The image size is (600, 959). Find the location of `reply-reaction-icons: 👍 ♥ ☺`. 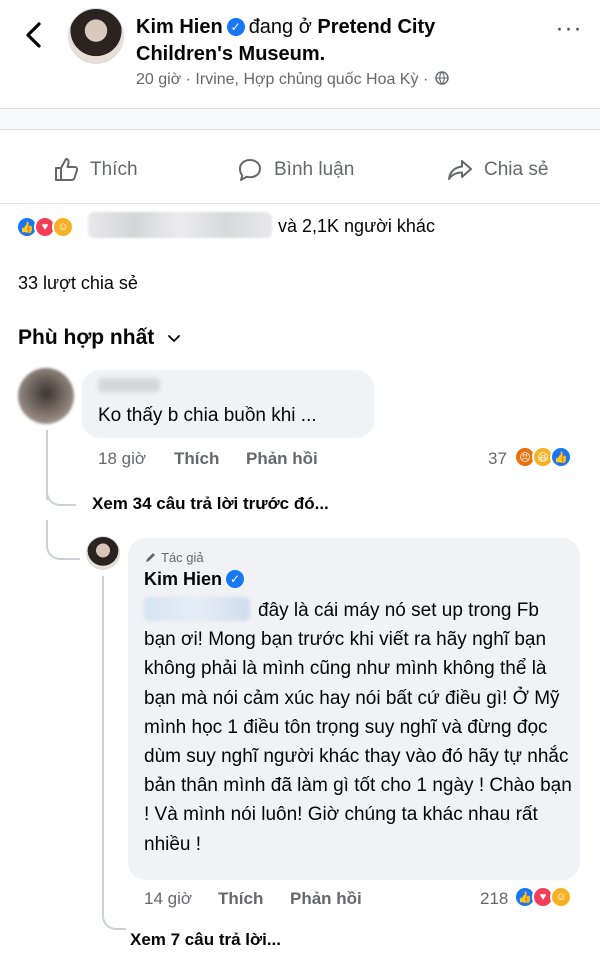

reply-reaction-icons: 👍 ♥ ☺ is located at coordinates (543, 897).